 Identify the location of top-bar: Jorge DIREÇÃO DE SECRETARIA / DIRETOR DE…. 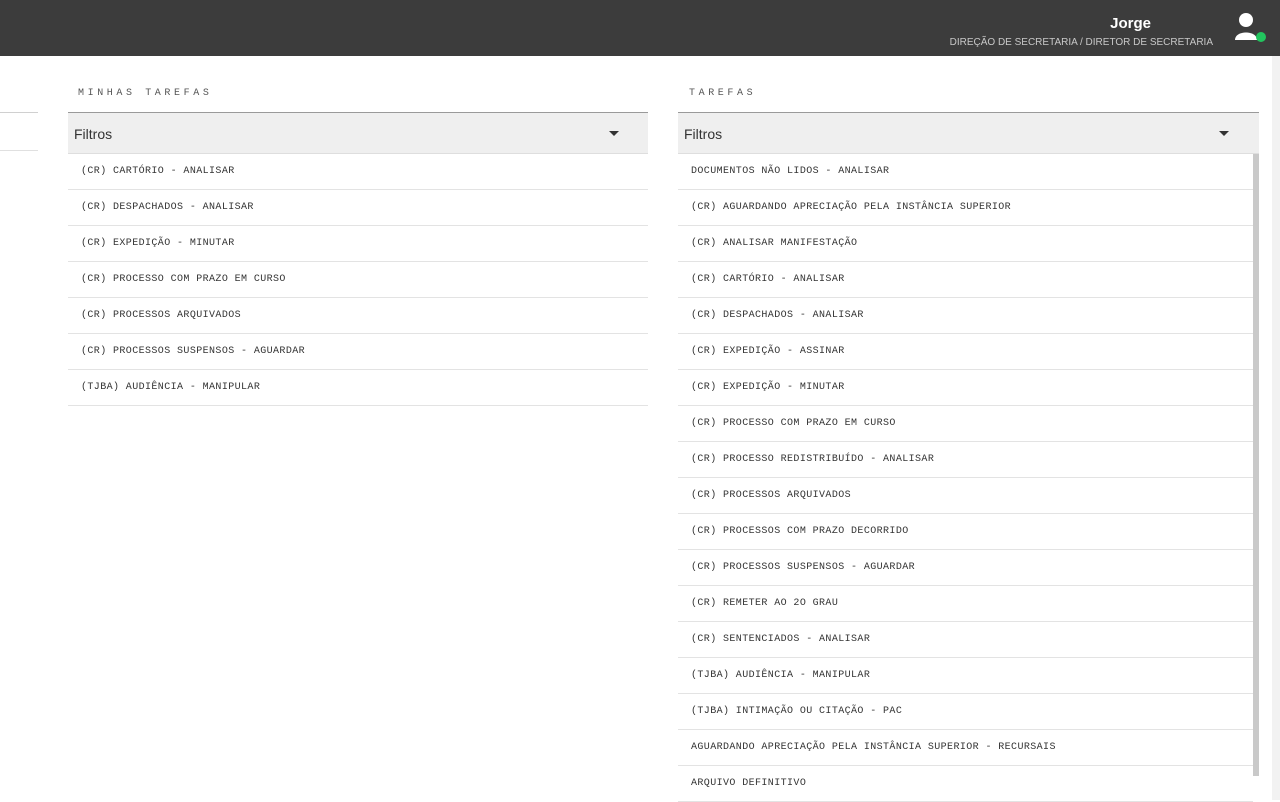
(640, 28).